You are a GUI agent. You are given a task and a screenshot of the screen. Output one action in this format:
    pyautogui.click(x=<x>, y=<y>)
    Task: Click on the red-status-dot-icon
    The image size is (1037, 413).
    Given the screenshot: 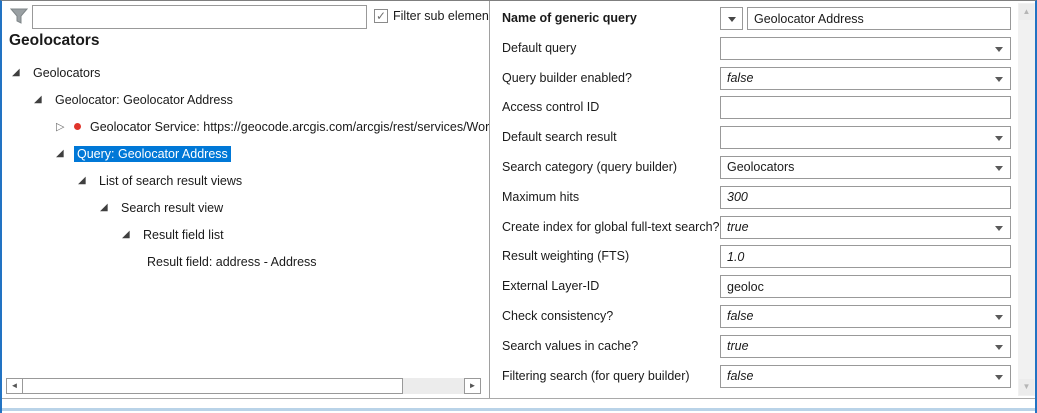 What is the action you would take?
    pyautogui.click(x=77, y=126)
    